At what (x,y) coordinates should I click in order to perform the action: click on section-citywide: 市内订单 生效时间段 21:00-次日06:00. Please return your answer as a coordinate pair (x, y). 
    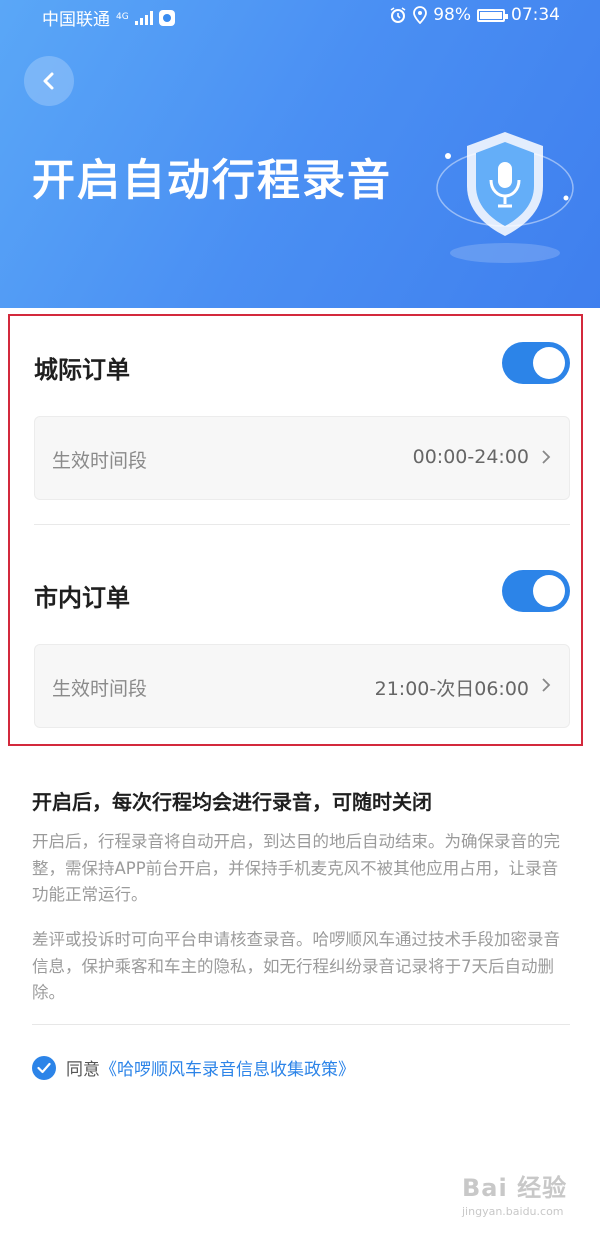
    Looking at the image, I should click on (302, 644).